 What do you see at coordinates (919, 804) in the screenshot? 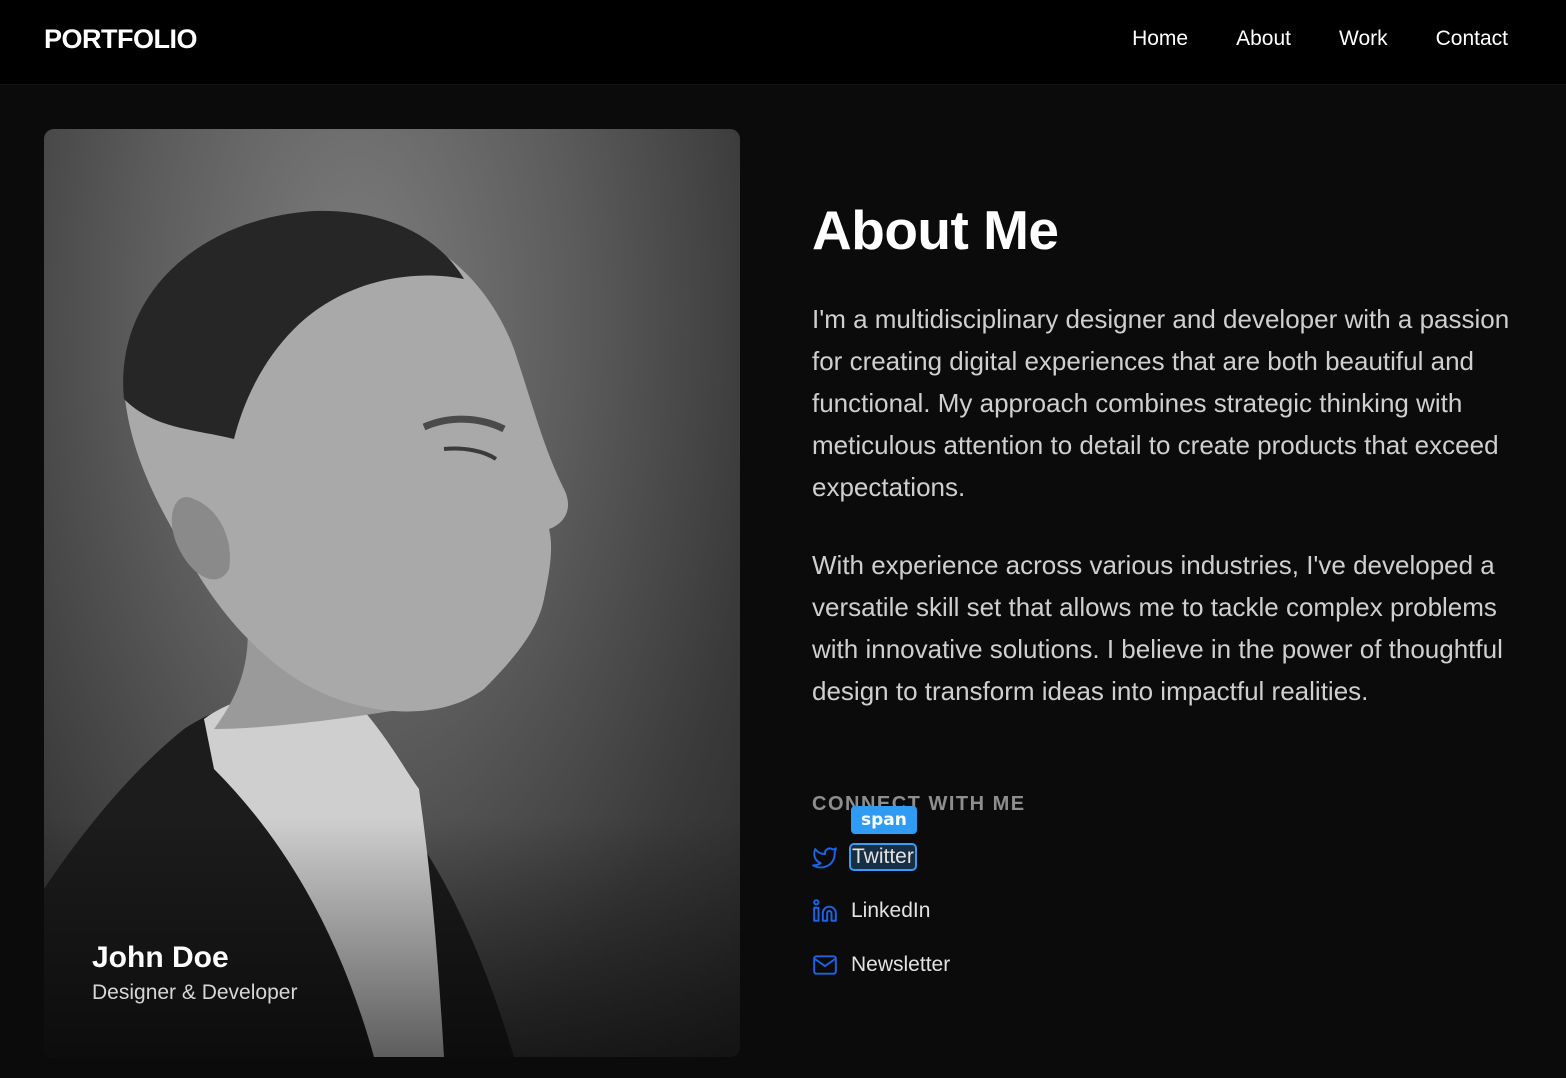
I see `connect-heading: CONNECT WITH ME` at bounding box center [919, 804].